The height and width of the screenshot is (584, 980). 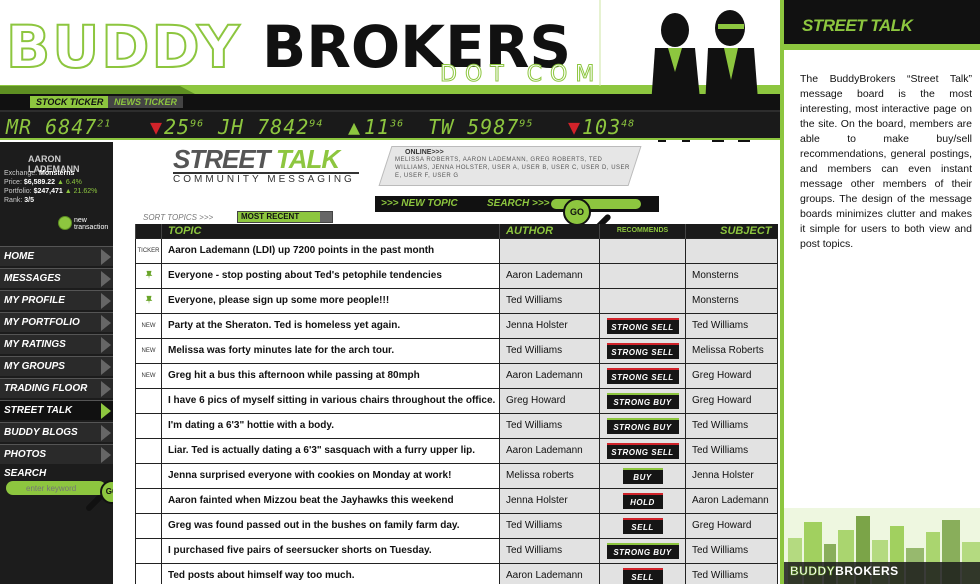 What do you see at coordinates (148, 375) in the screenshot?
I see `row-flag: NEW` at bounding box center [148, 375].